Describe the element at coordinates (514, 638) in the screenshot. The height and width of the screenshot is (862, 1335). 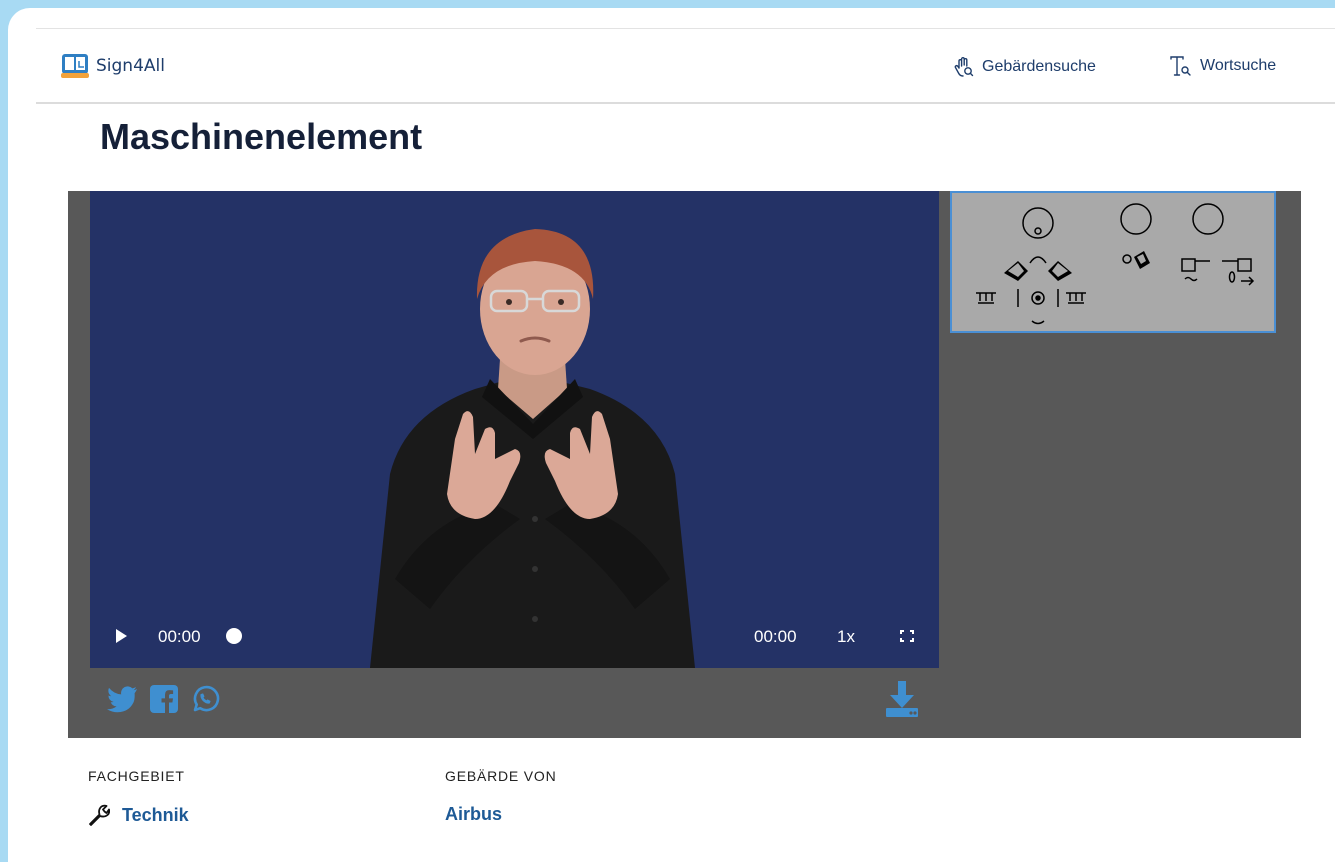
I see `video-controls: 00:00 00:00 1x` at that location.